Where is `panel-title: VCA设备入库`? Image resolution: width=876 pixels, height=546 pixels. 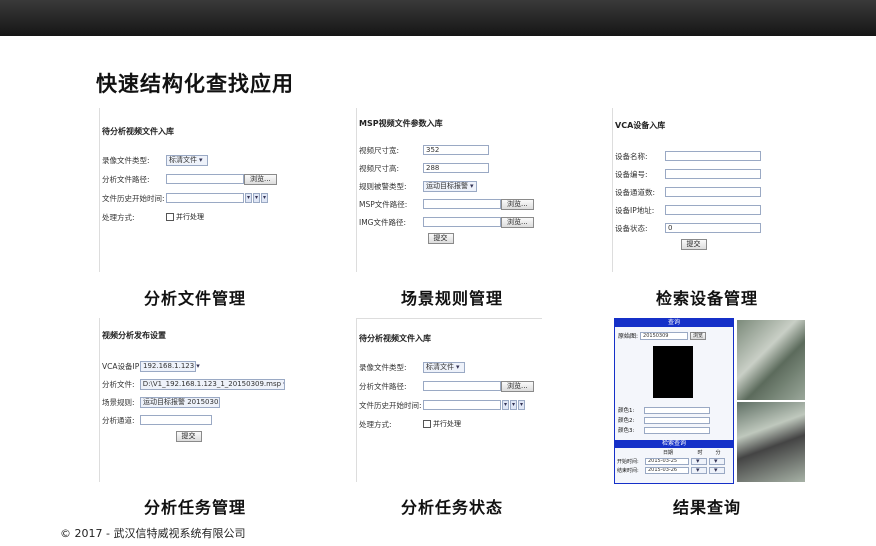 panel-title: VCA设备入库 is located at coordinates (640, 125).